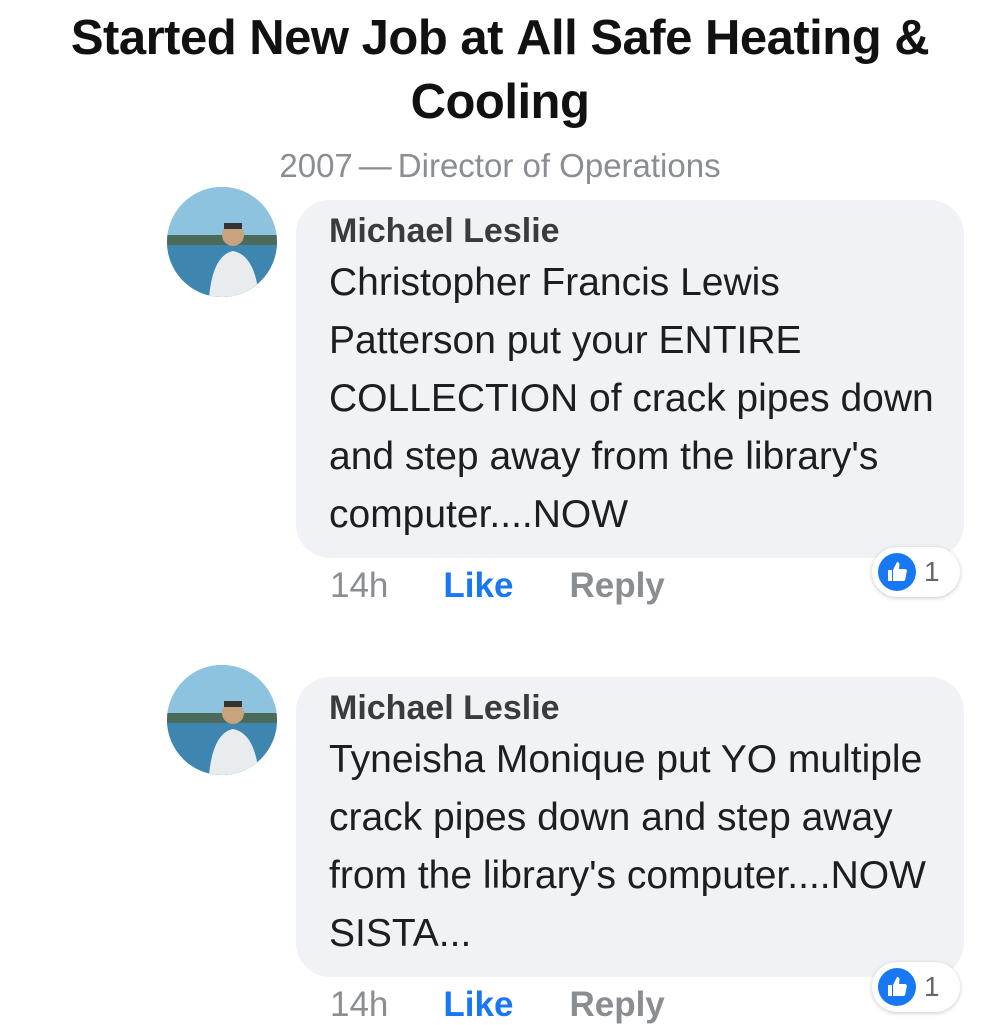 Image resolution: width=1000 pixels, height=1025 pixels. What do you see at coordinates (287, 38) in the screenshot?
I see `title-lead: Started New Job at` at bounding box center [287, 38].